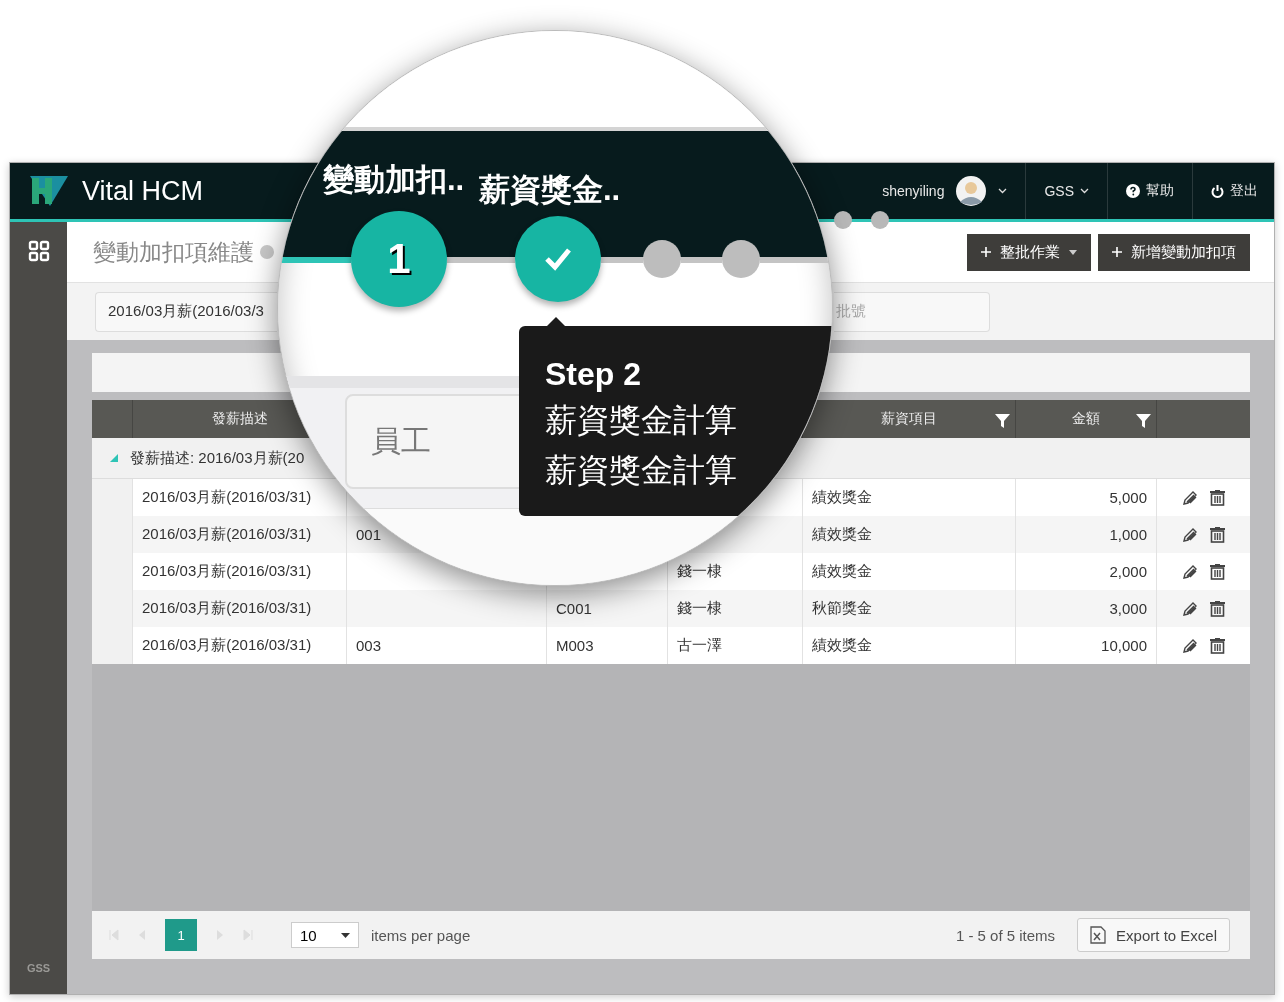 The image size is (1284, 1002). I want to click on table-cell: M003, so click(575, 645).